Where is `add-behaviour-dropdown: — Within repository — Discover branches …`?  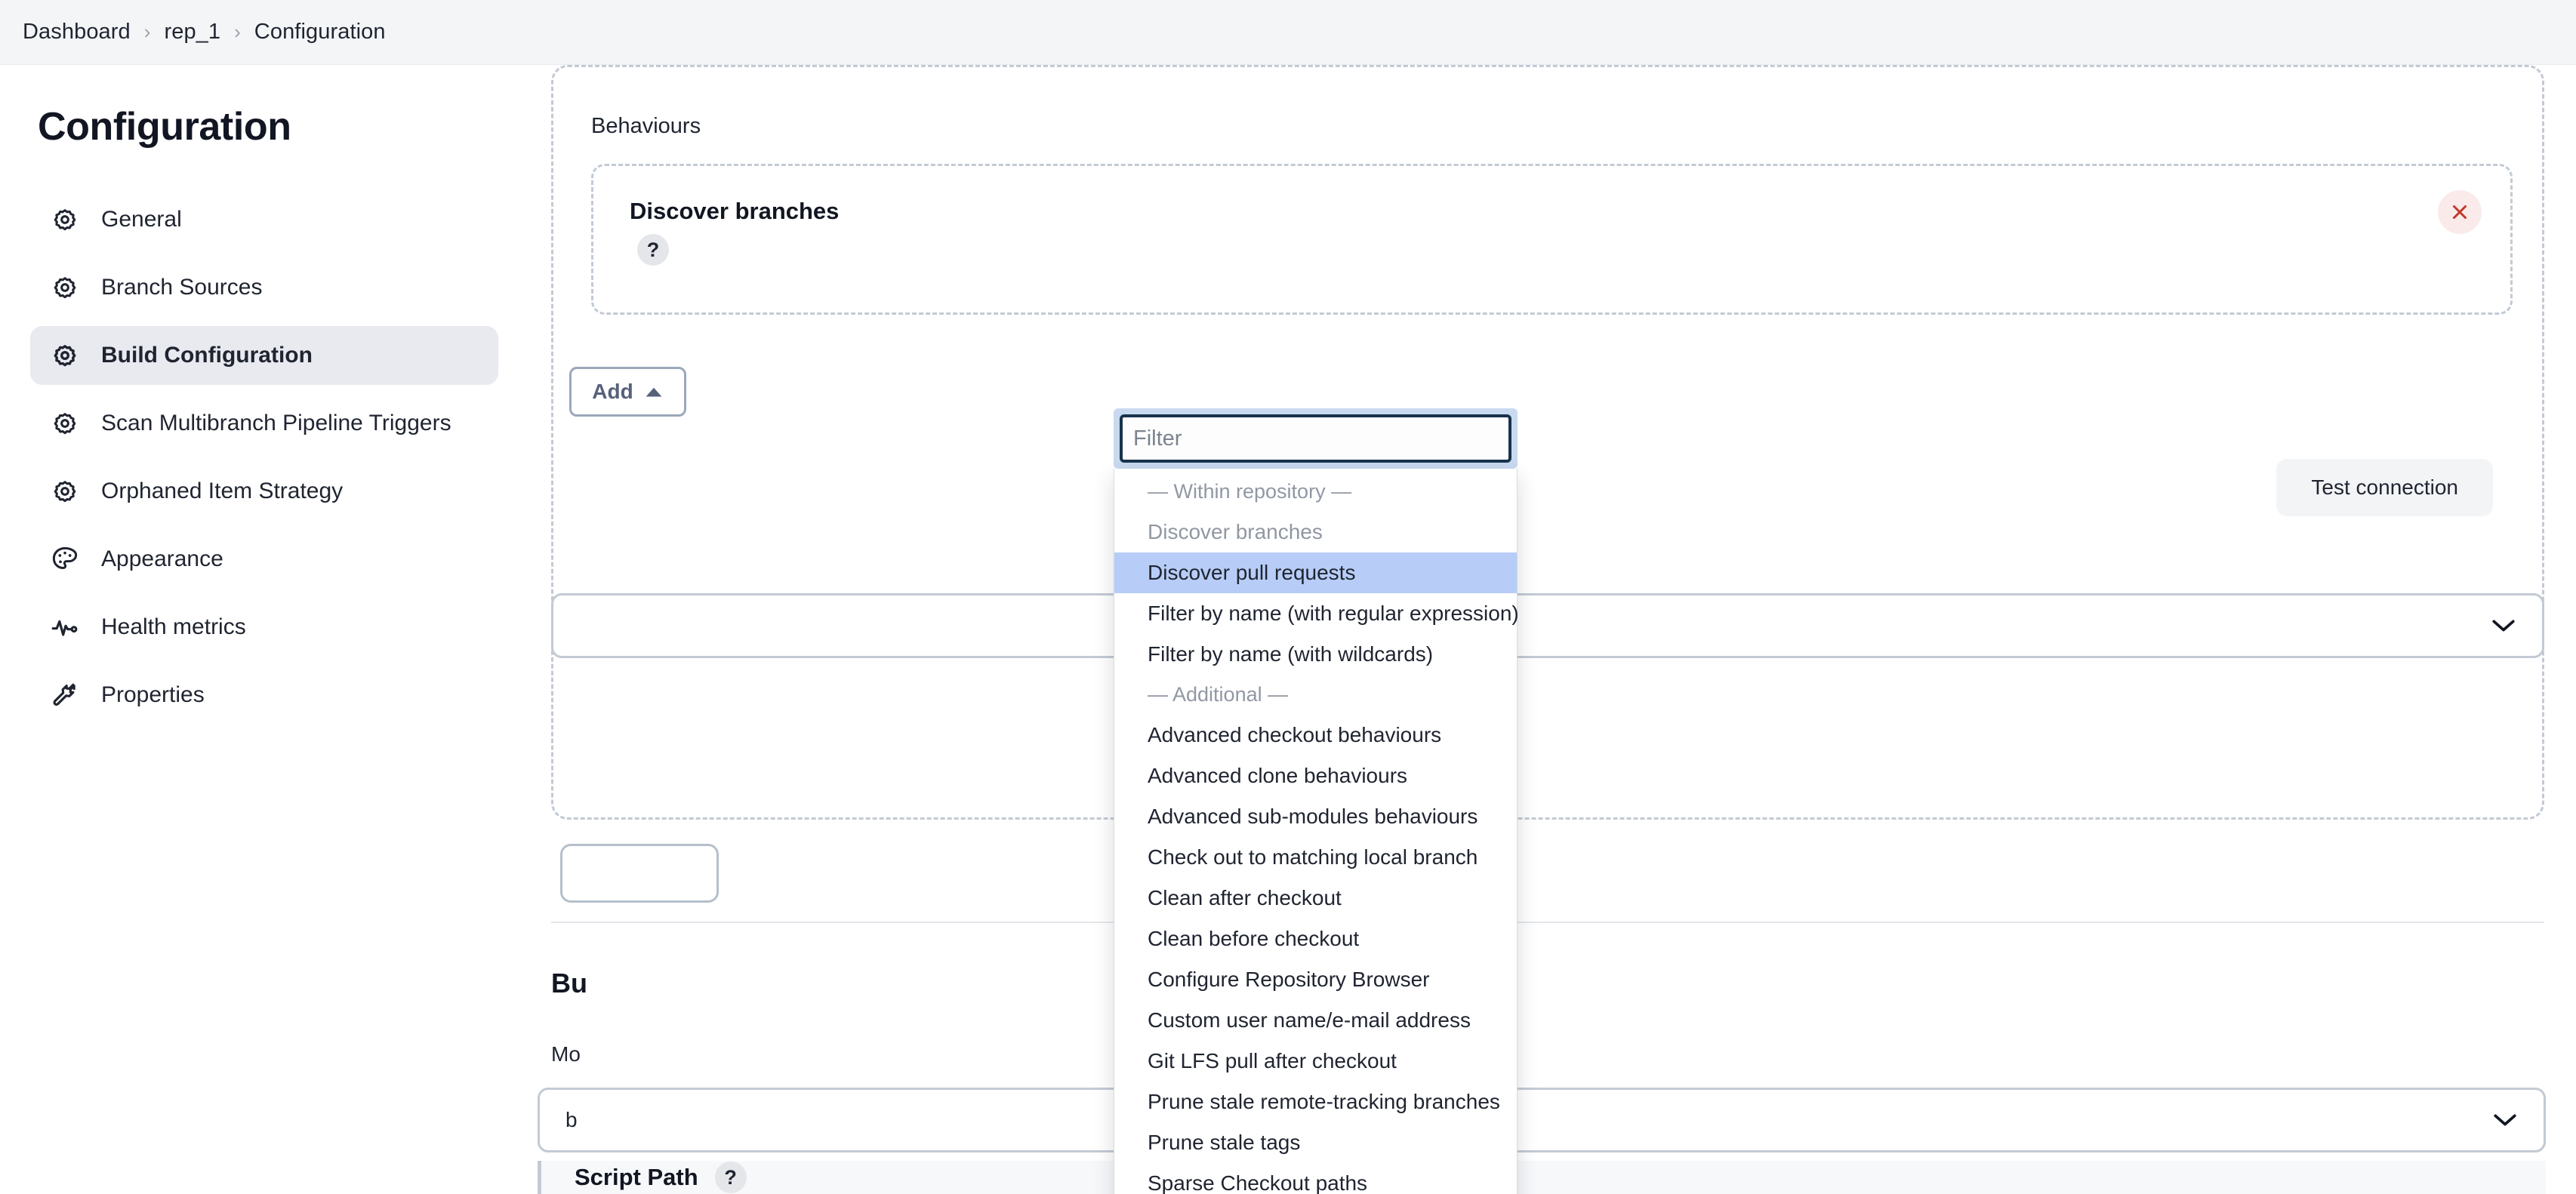
add-behaviour-dropdown: — Within repository — Discover branches … is located at coordinates (1316, 801).